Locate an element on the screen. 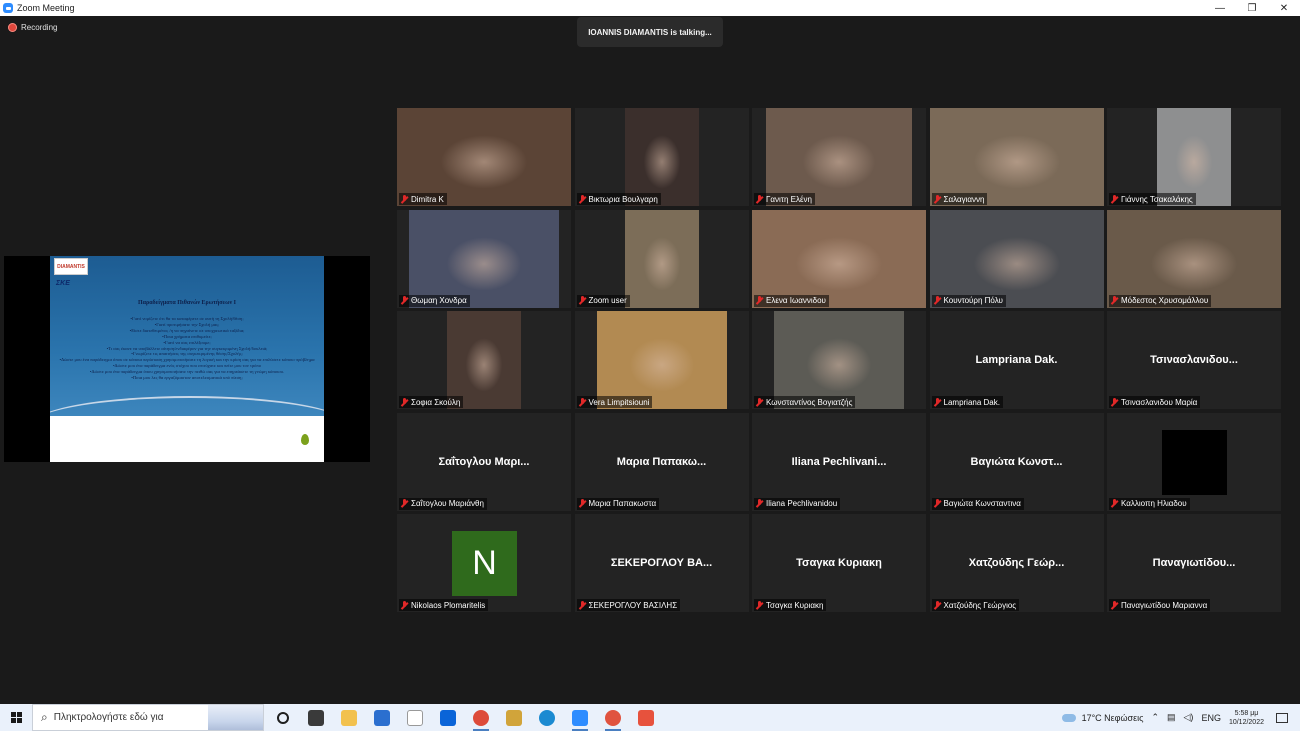 This screenshot has height=731, width=1300. restore-button: ❐ is located at coordinates (1252, 8).